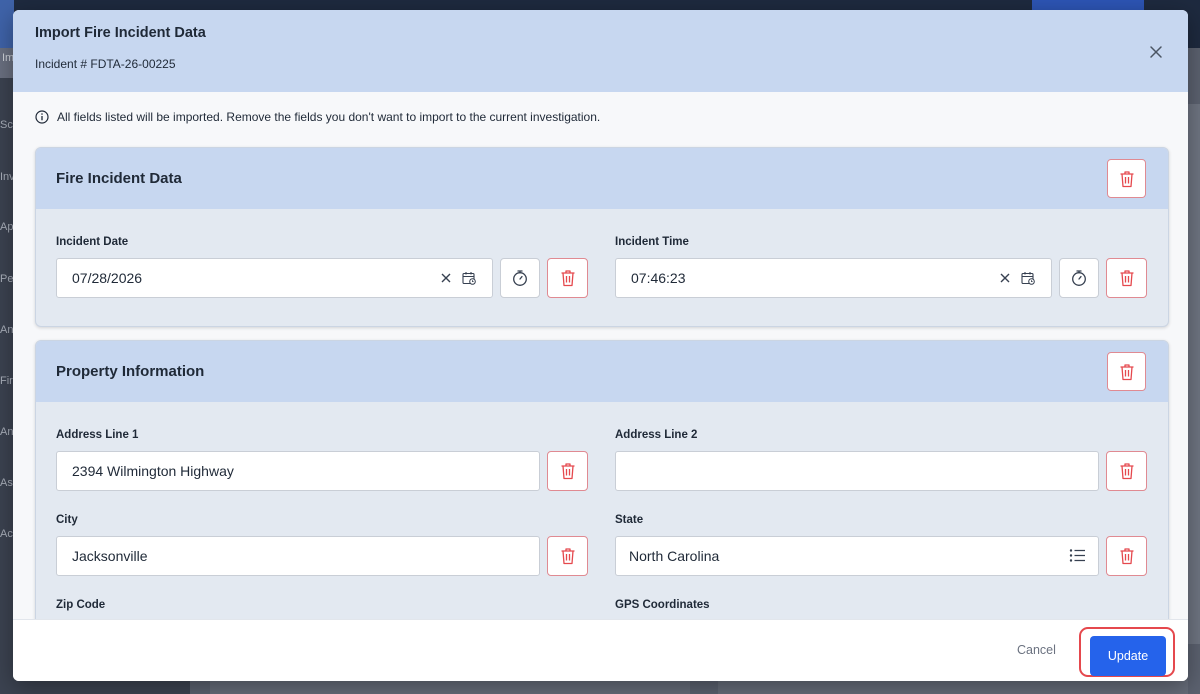 This screenshot has height=694, width=1200. Describe the element at coordinates (6, 381) in the screenshot. I see `sidebar-item-fragment: Fir` at that location.